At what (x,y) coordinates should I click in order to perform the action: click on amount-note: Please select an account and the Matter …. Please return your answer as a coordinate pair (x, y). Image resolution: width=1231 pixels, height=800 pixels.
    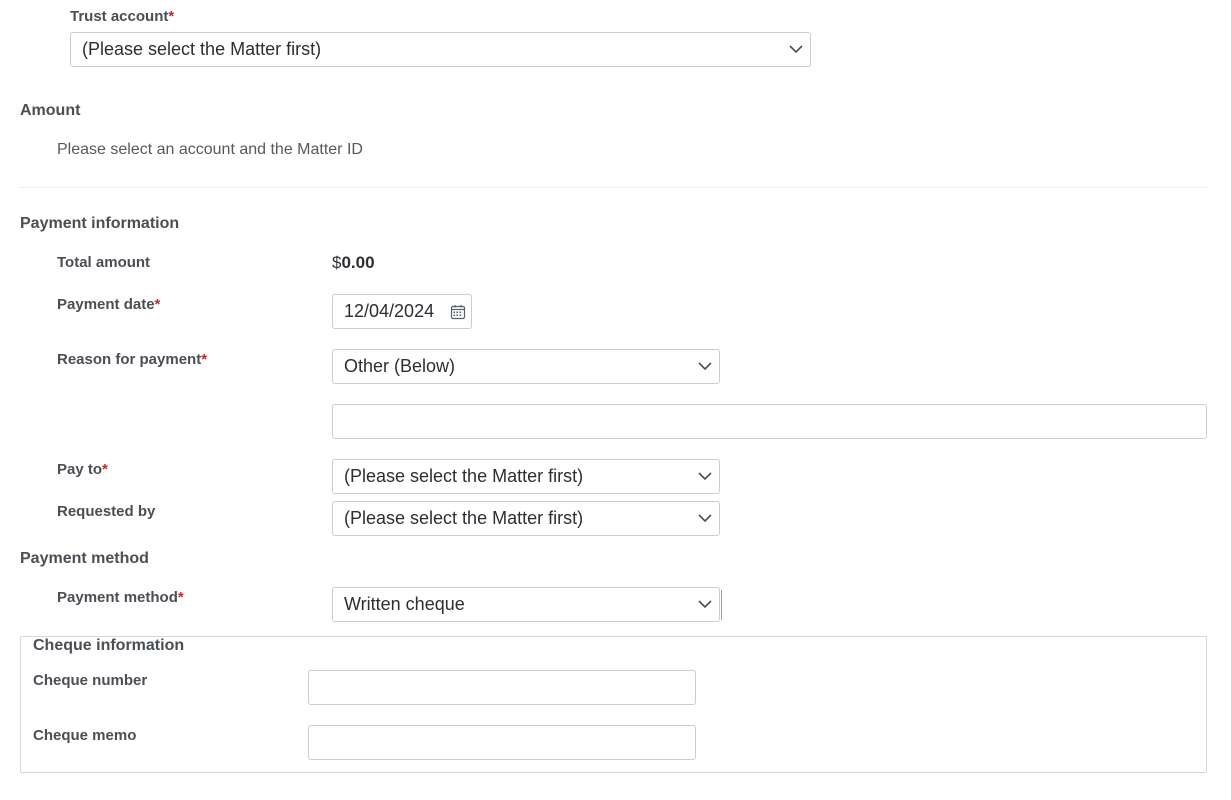
    Looking at the image, I should click on (210, 149).